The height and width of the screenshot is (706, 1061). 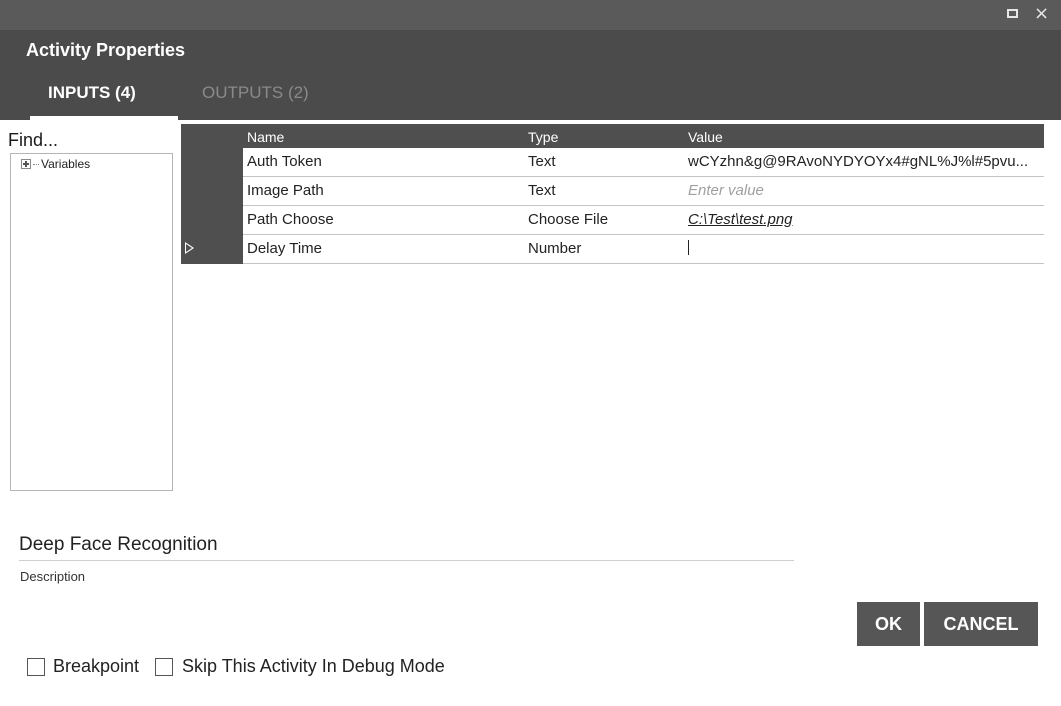 I want to click on description-label: Description, so click(x=53, y=576).